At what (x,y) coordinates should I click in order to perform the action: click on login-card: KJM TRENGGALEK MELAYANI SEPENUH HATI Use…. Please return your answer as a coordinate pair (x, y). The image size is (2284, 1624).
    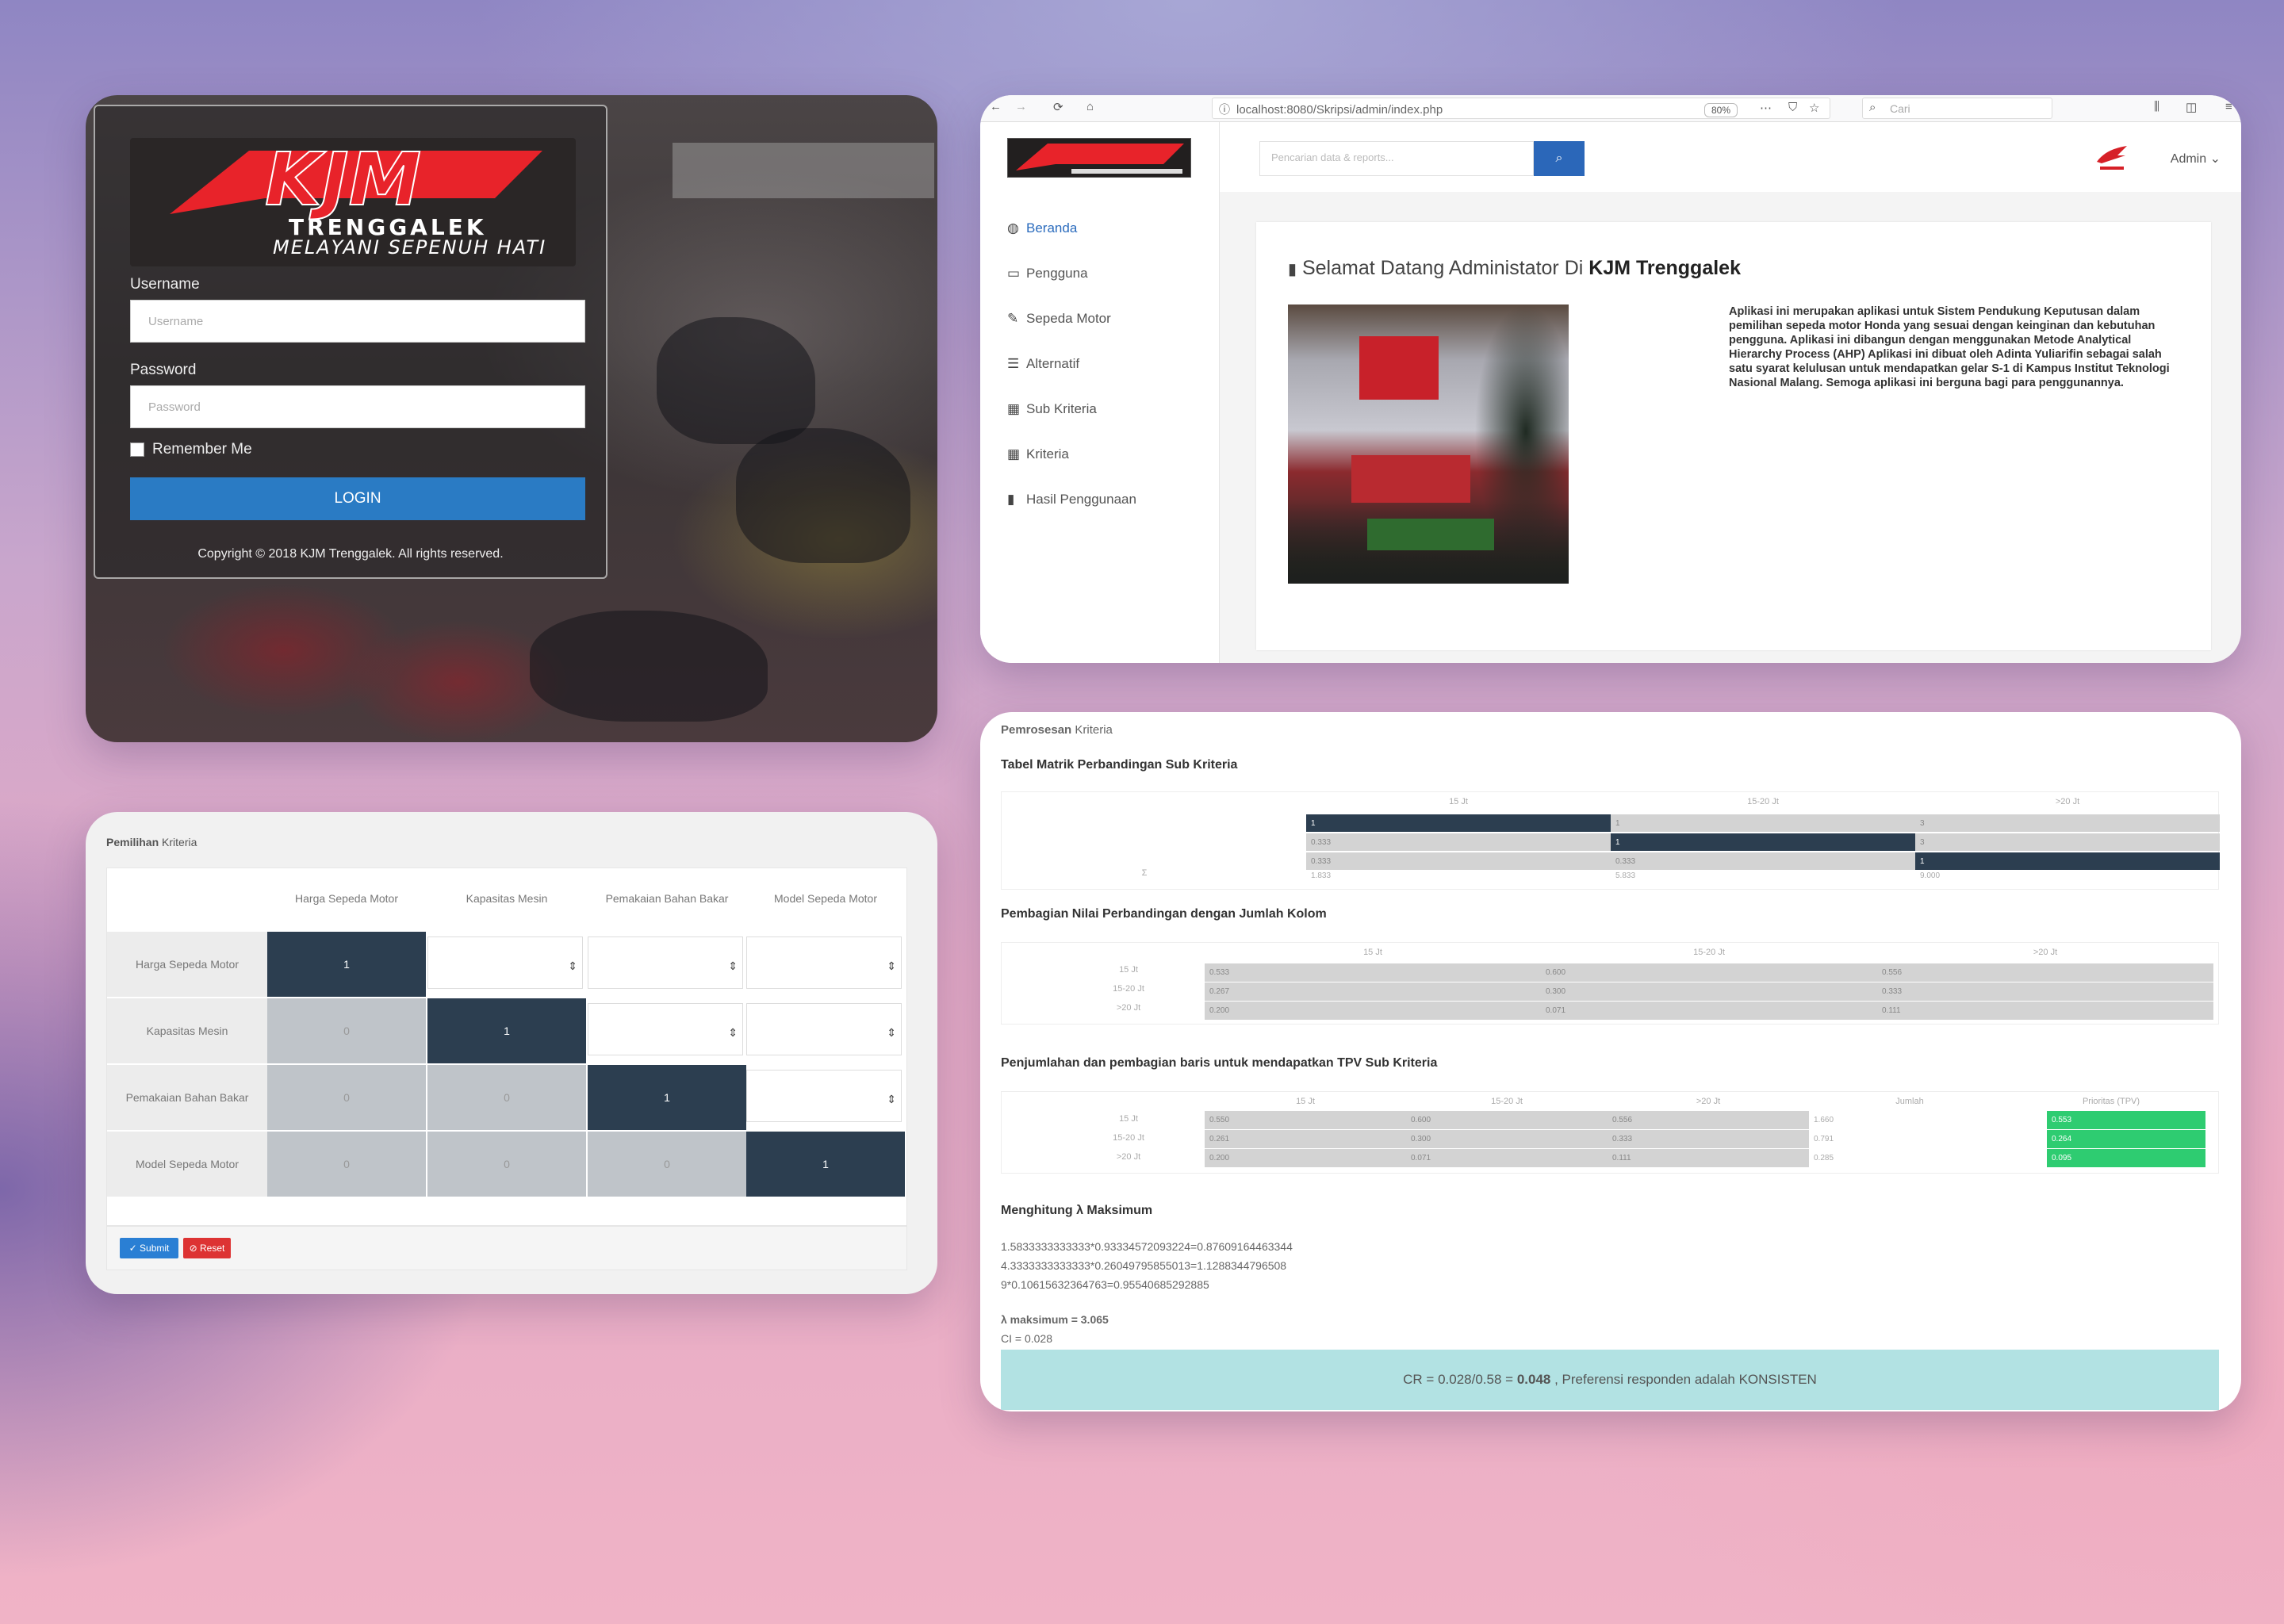
    Looking at the image, I should click on (511, 418).